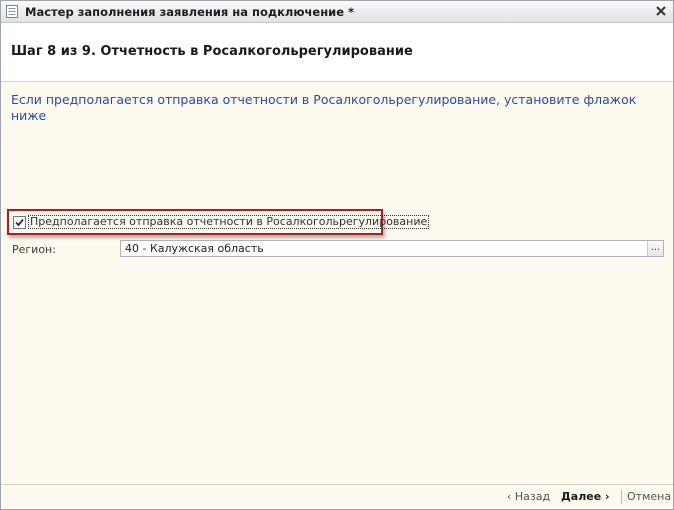 This screenshot has width=674, height=510. What do you see at coordinates (581, 496) in the screenshot?
I see `next-button-label: Далее` at bounding box center [581, 496].